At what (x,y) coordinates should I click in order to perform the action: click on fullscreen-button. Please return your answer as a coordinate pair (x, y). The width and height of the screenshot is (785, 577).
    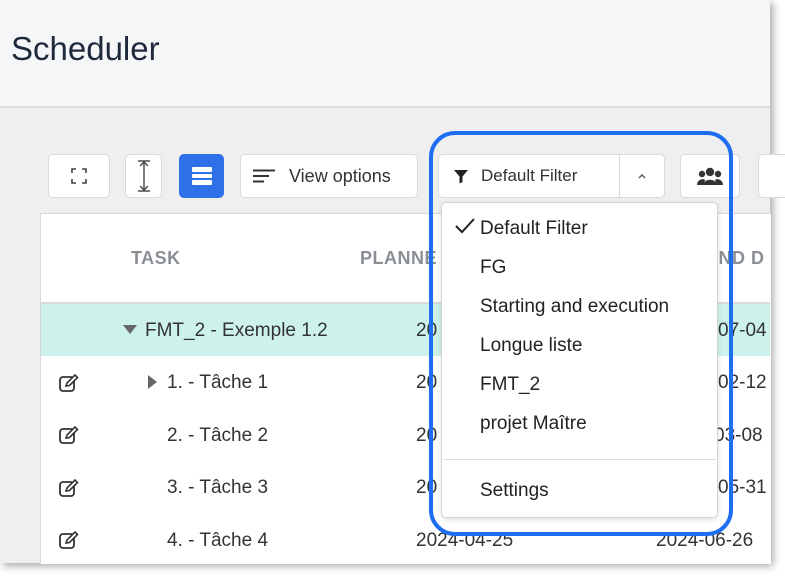
    Looking at the image, I should click on (79, 176).